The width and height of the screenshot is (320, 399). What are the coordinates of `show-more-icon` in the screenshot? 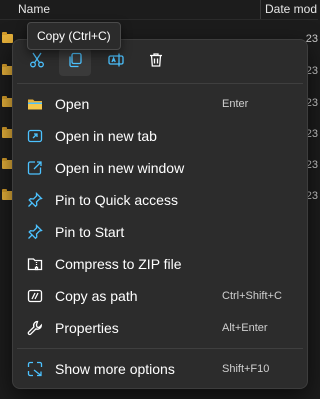 It's located at (35, 369).